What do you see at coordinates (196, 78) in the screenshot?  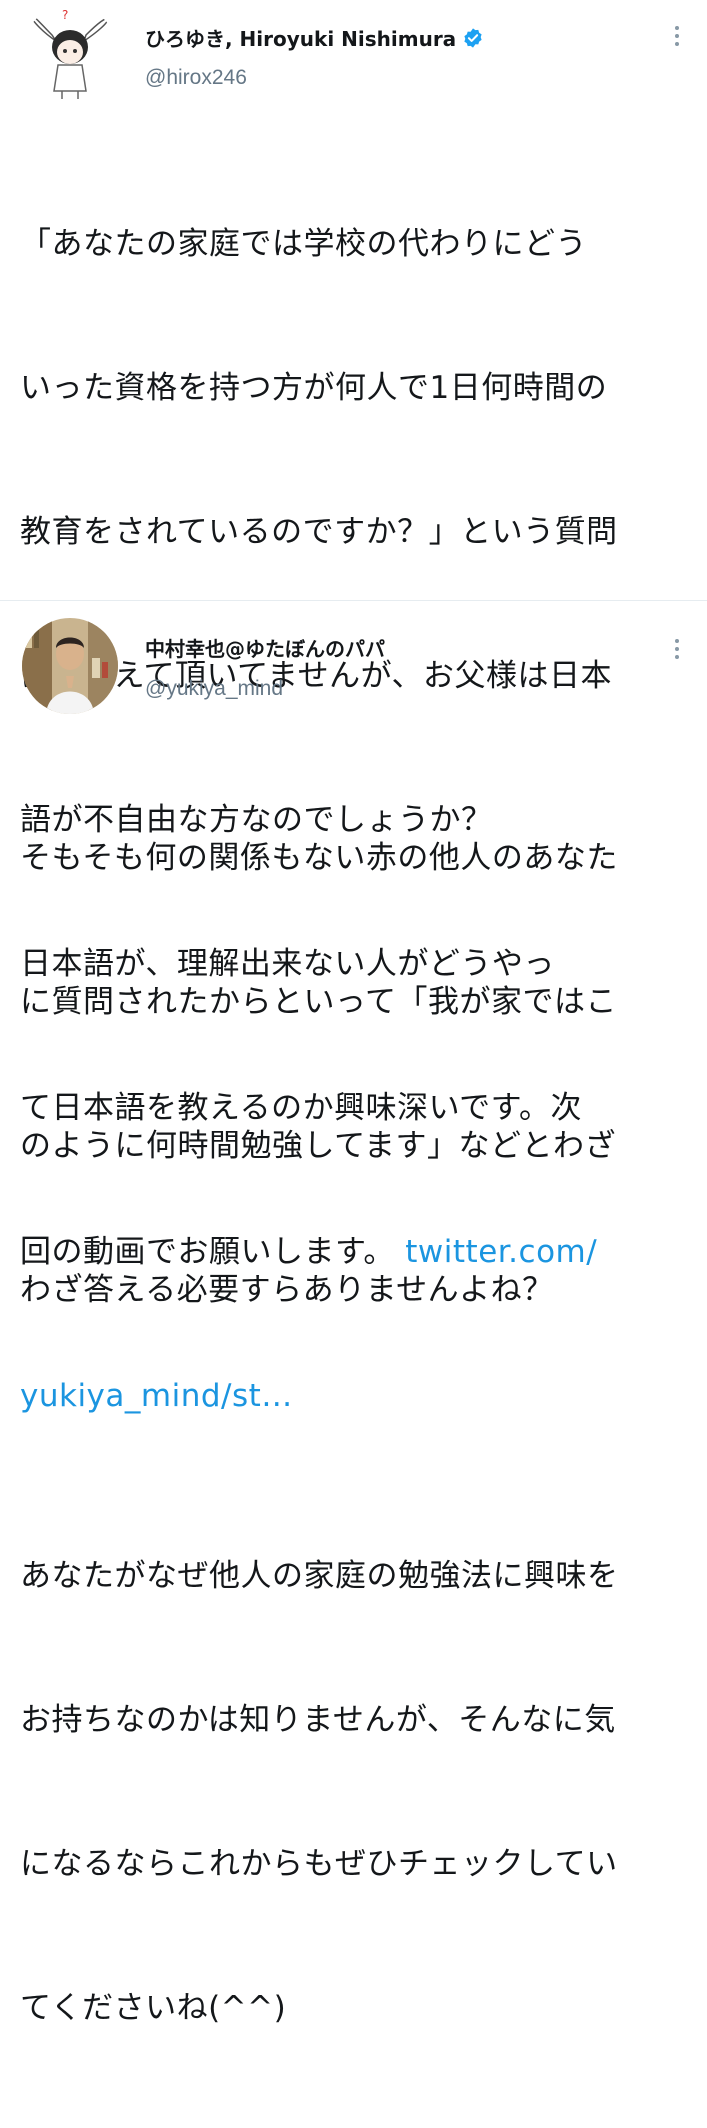 I see `author-handle: @hirox246` at bounding box center [196, 78].